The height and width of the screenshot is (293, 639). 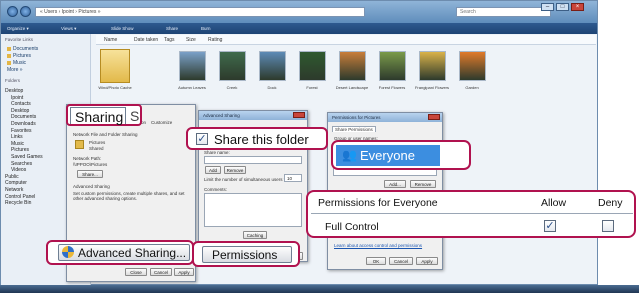 I want to click on tab-customize: Customize, so click(x=161, y=122).